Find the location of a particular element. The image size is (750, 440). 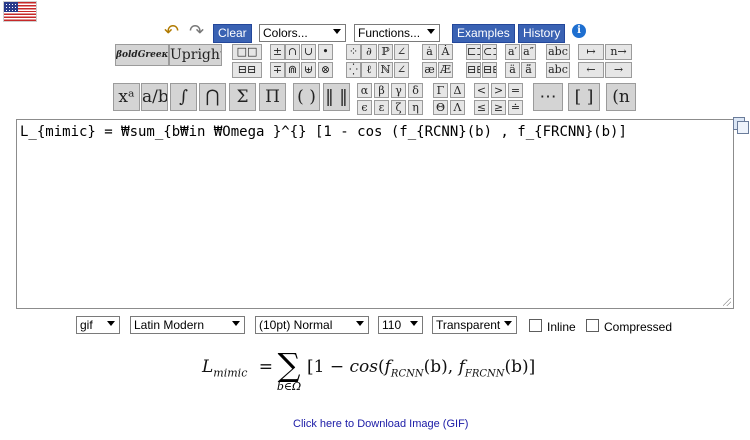

preview-lhs: Lmimic = is located at coordinates (237, 368).